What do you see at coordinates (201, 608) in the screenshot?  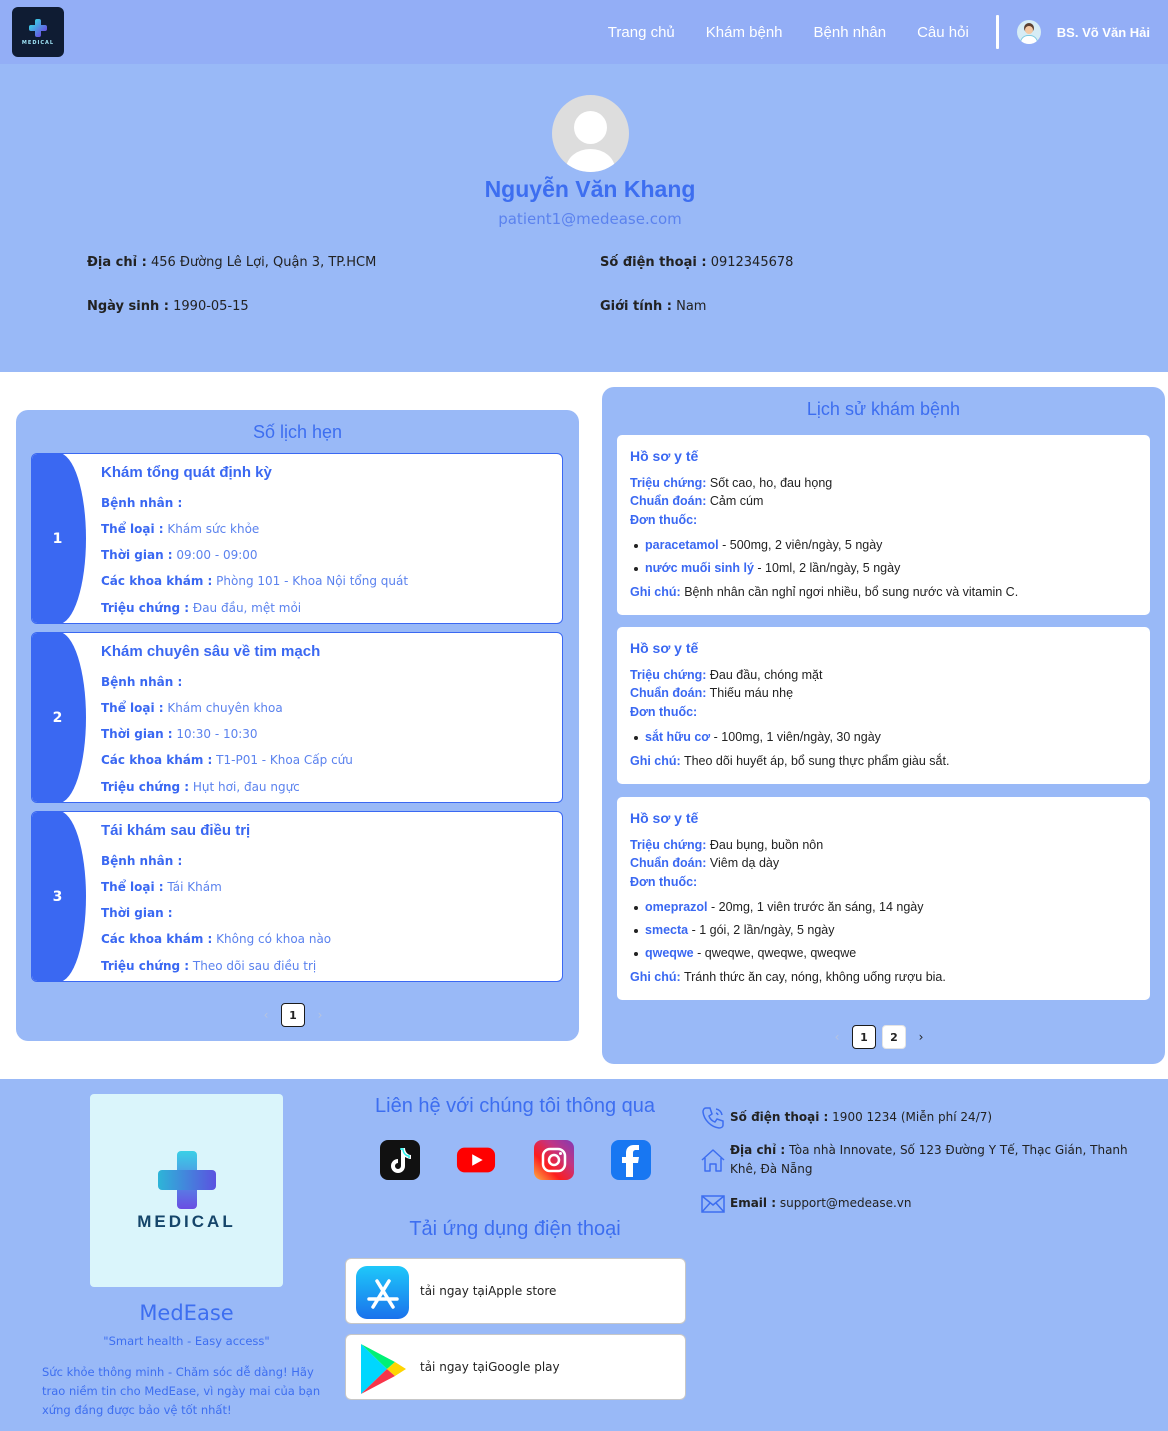 I see `appointment-symptom: Triệu chứng : Đau đầu, mệt mỏi` at bounding box center [201, 608].